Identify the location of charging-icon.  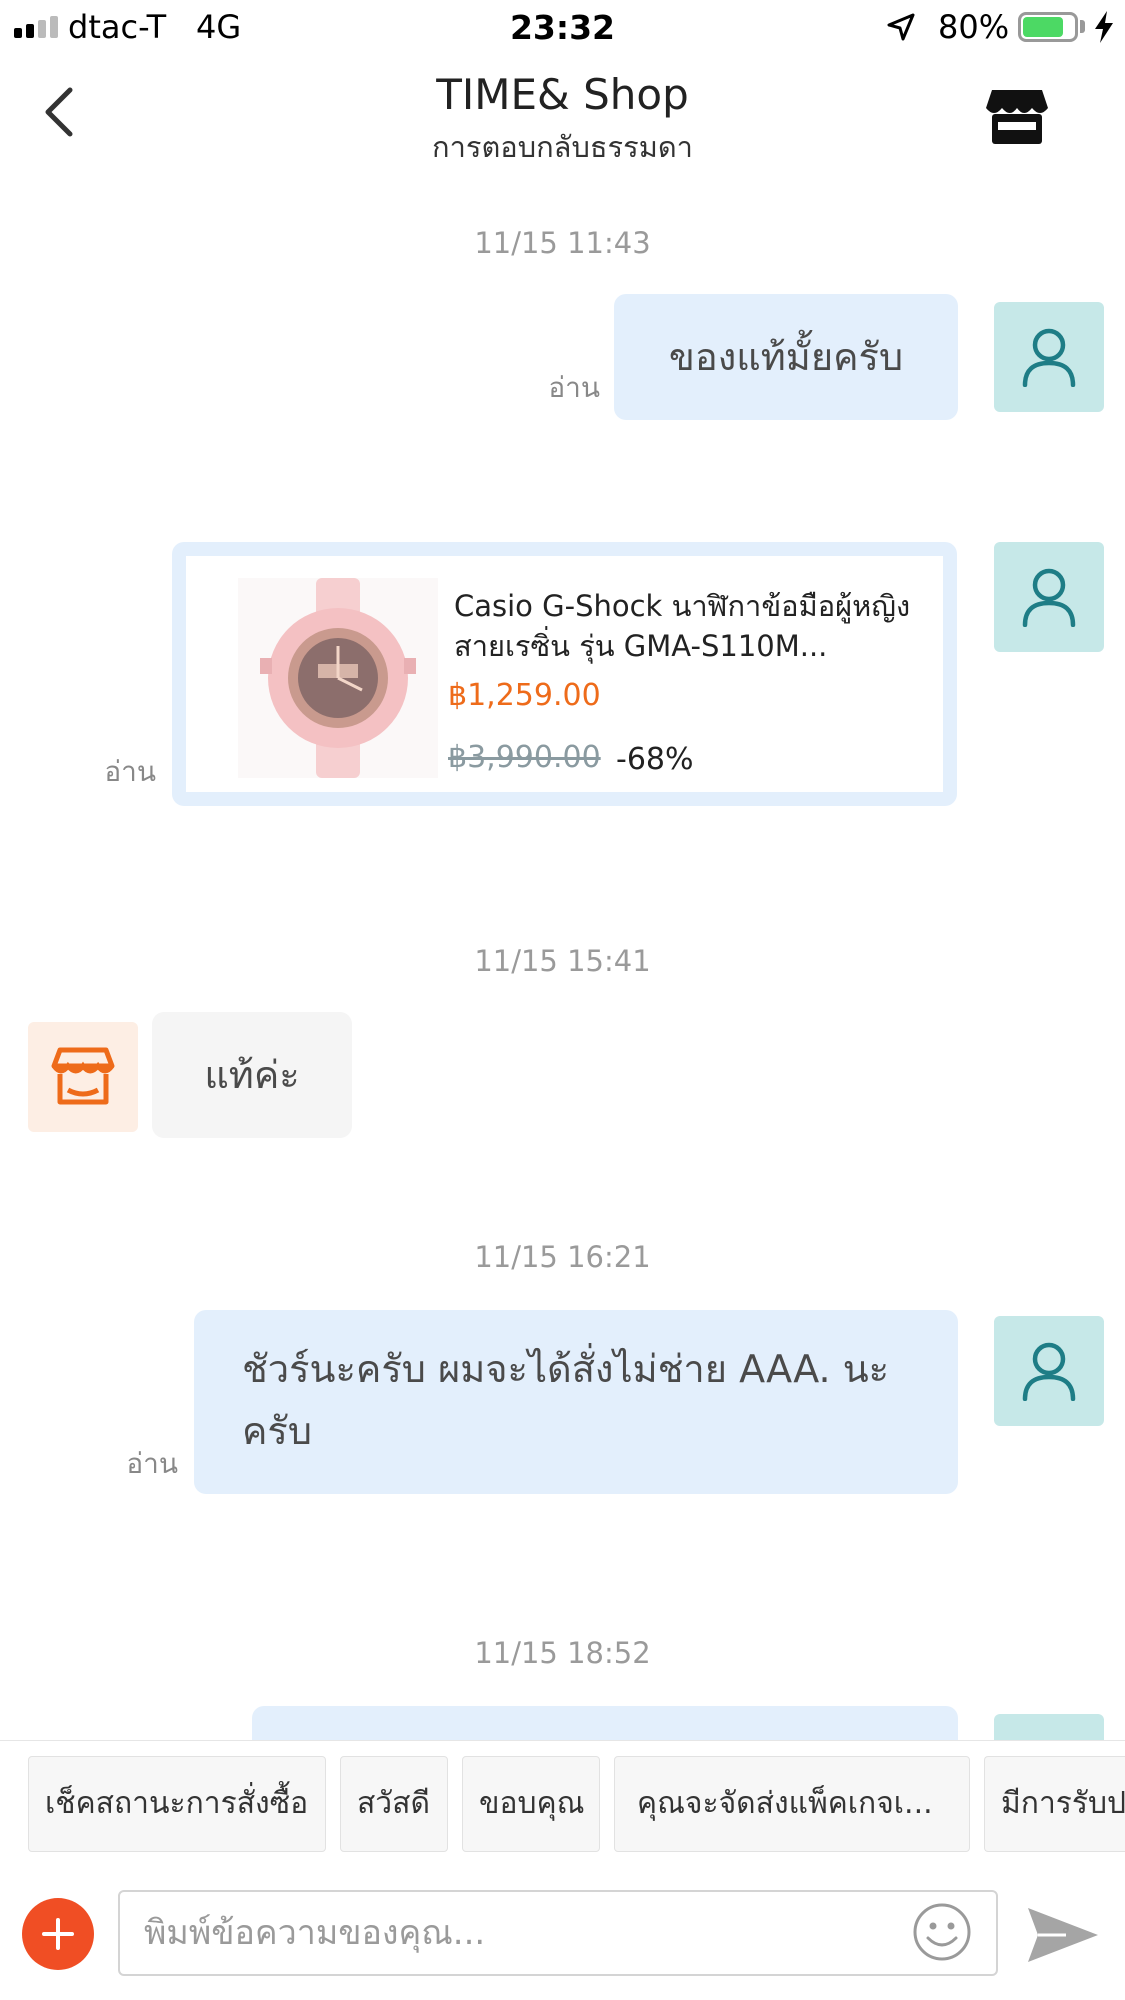
(1104, 27).